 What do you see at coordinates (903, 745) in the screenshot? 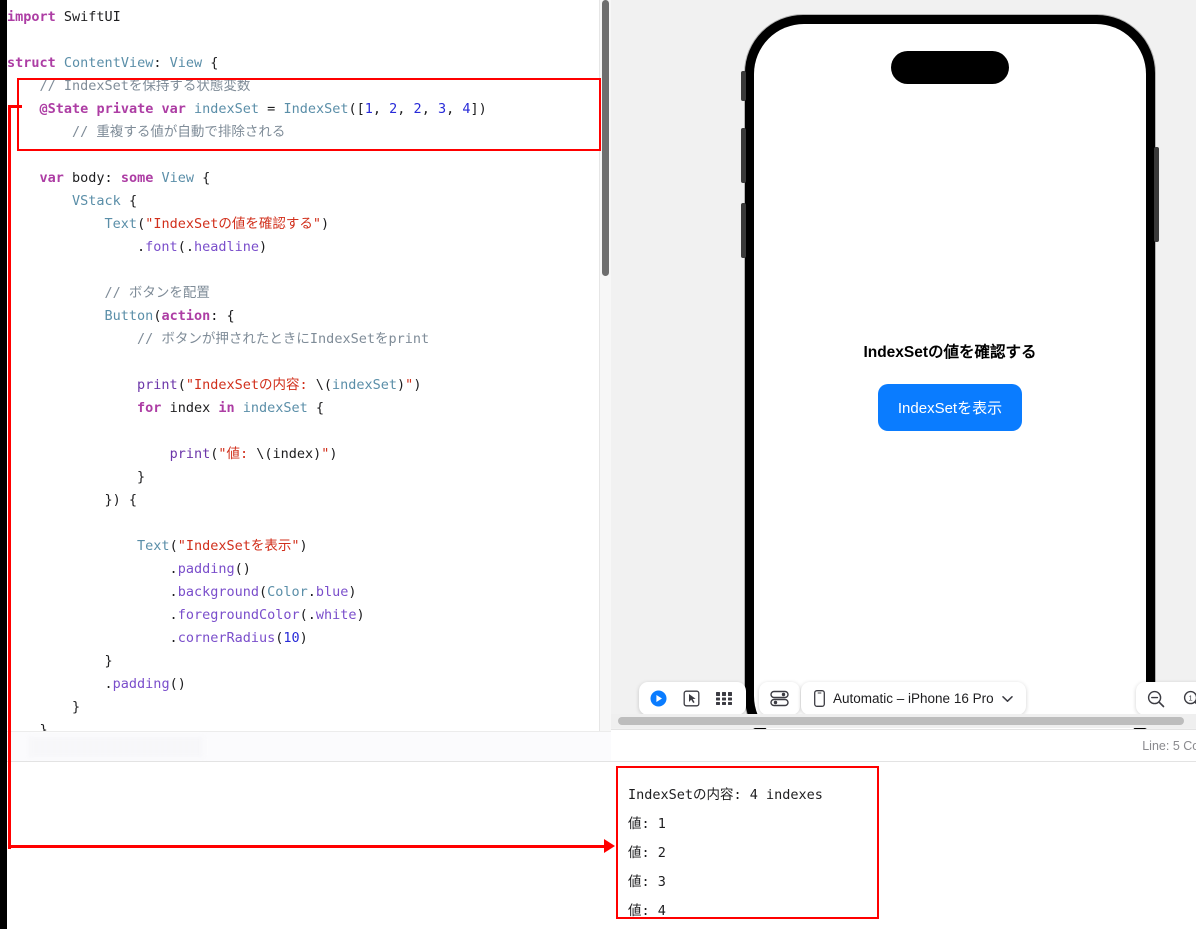
I see `status-bar: Line: 5 Col` at bounding box center [903, 745].